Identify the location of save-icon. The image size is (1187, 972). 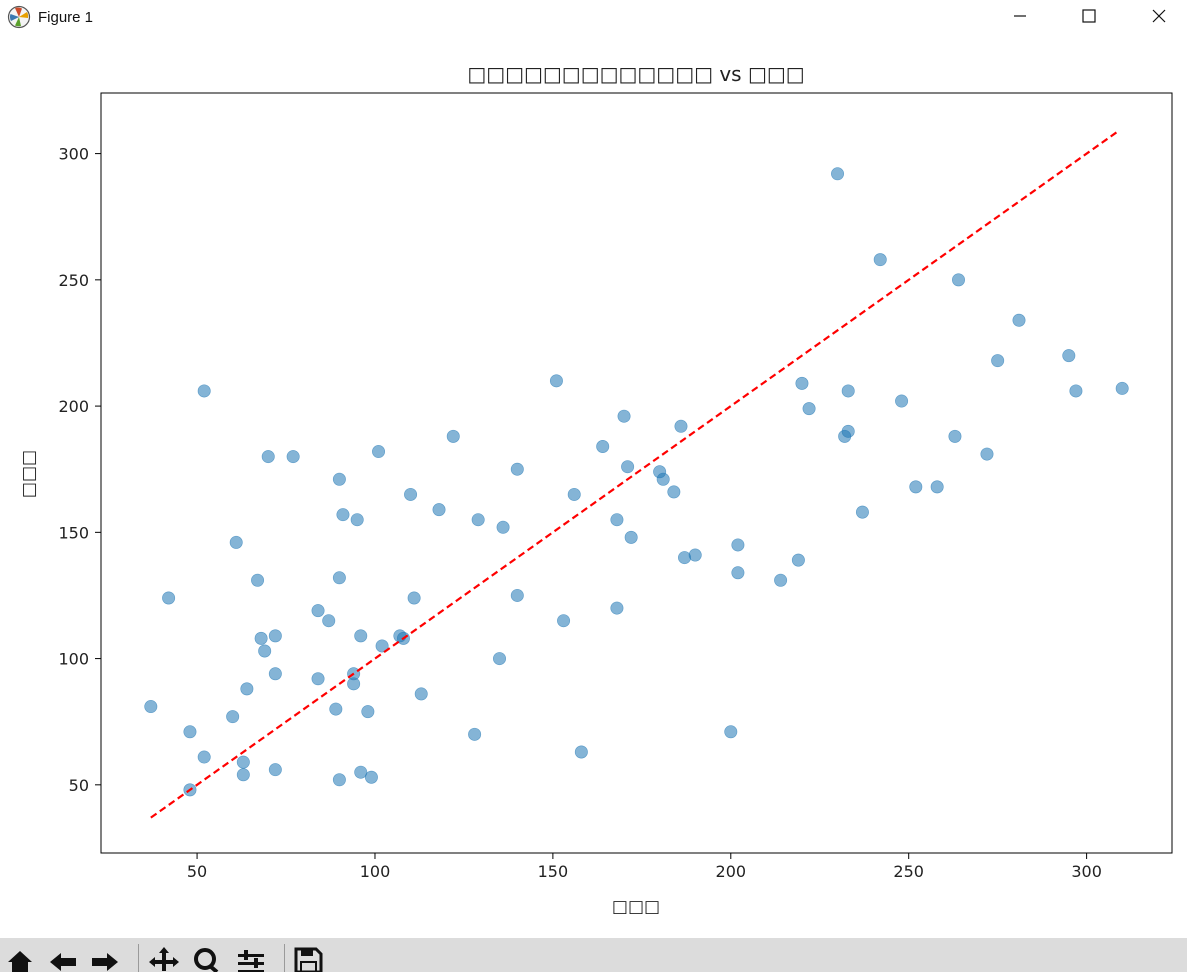
(308, 959).